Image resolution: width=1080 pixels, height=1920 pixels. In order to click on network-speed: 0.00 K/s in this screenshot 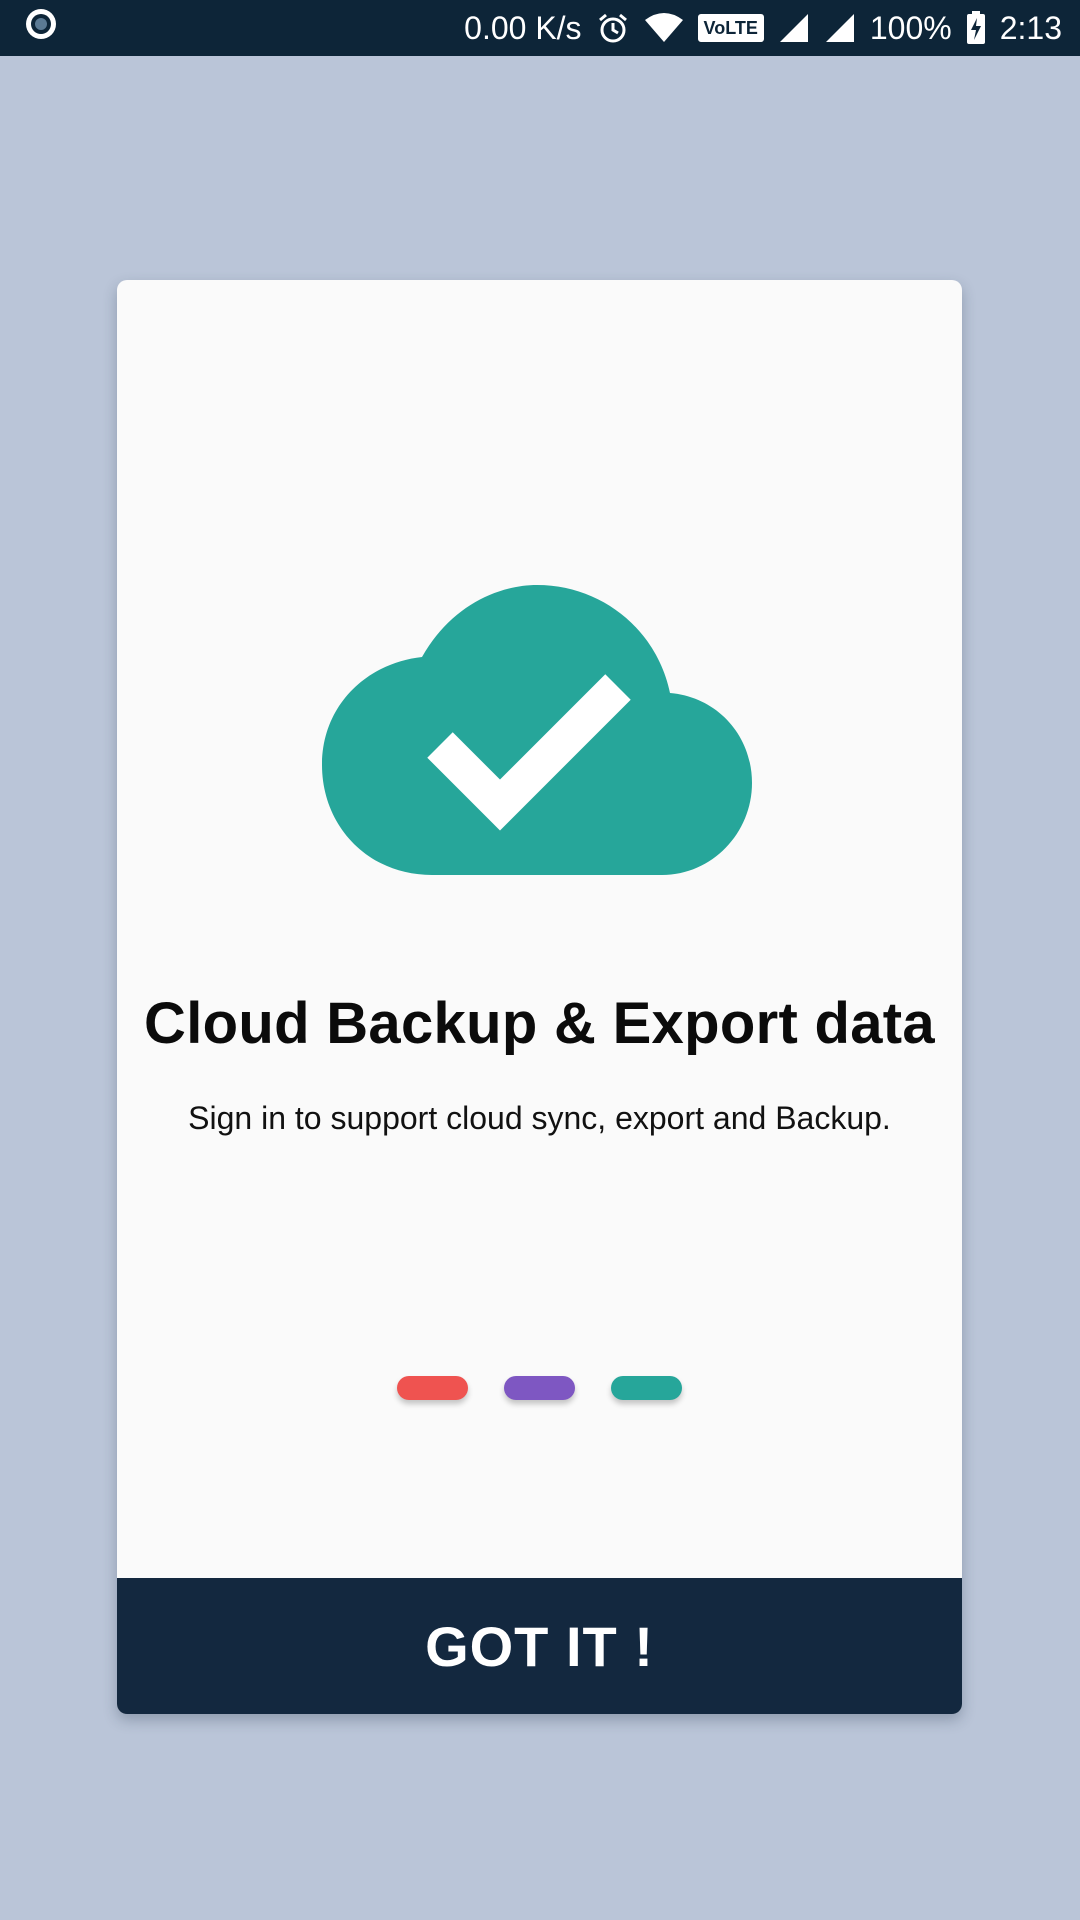, I will do `click(523, 27)`.